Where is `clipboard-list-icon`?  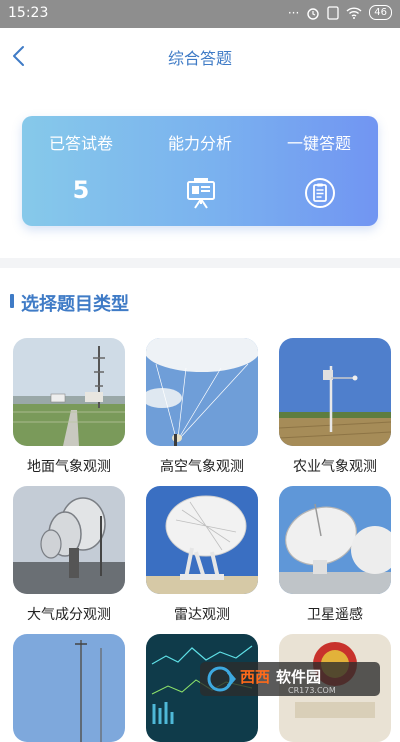
clipboard-list-icon is located at coordinates (320, 193).